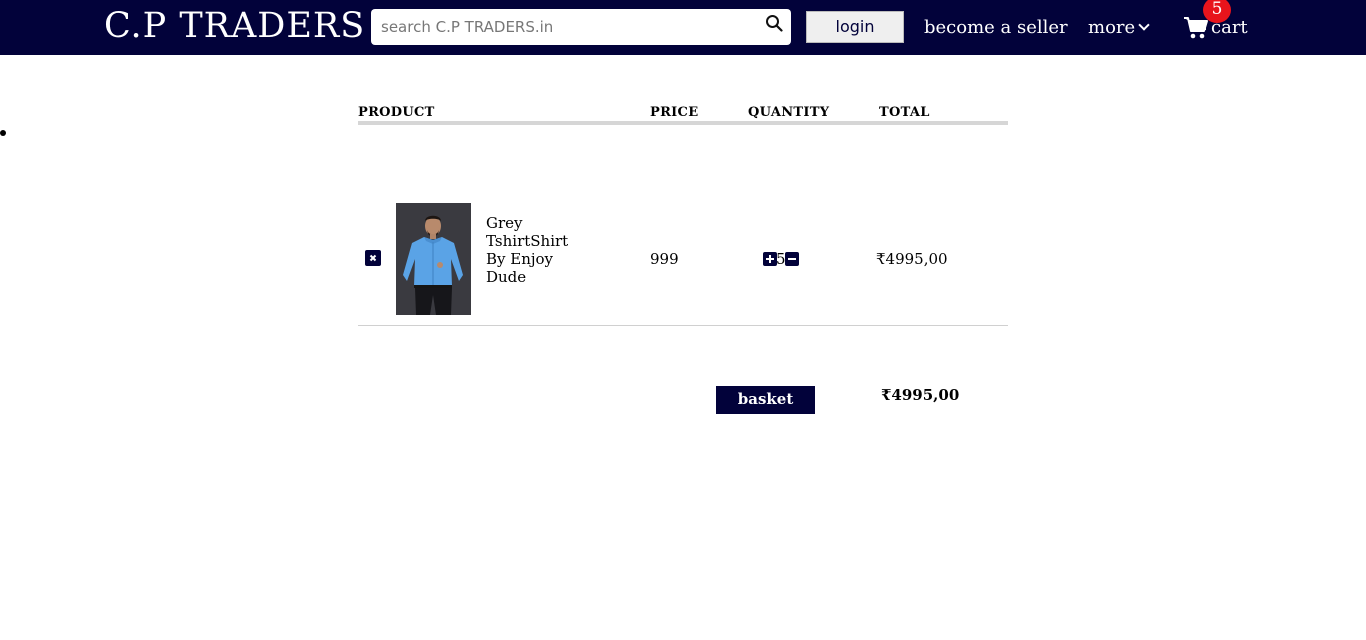 This screenshot has width=1366, height=640. What do you see at coordinates (396, 112) in the screenshot?
I see `column-header-product: PRODUCT` at bounding box center [396, 112].